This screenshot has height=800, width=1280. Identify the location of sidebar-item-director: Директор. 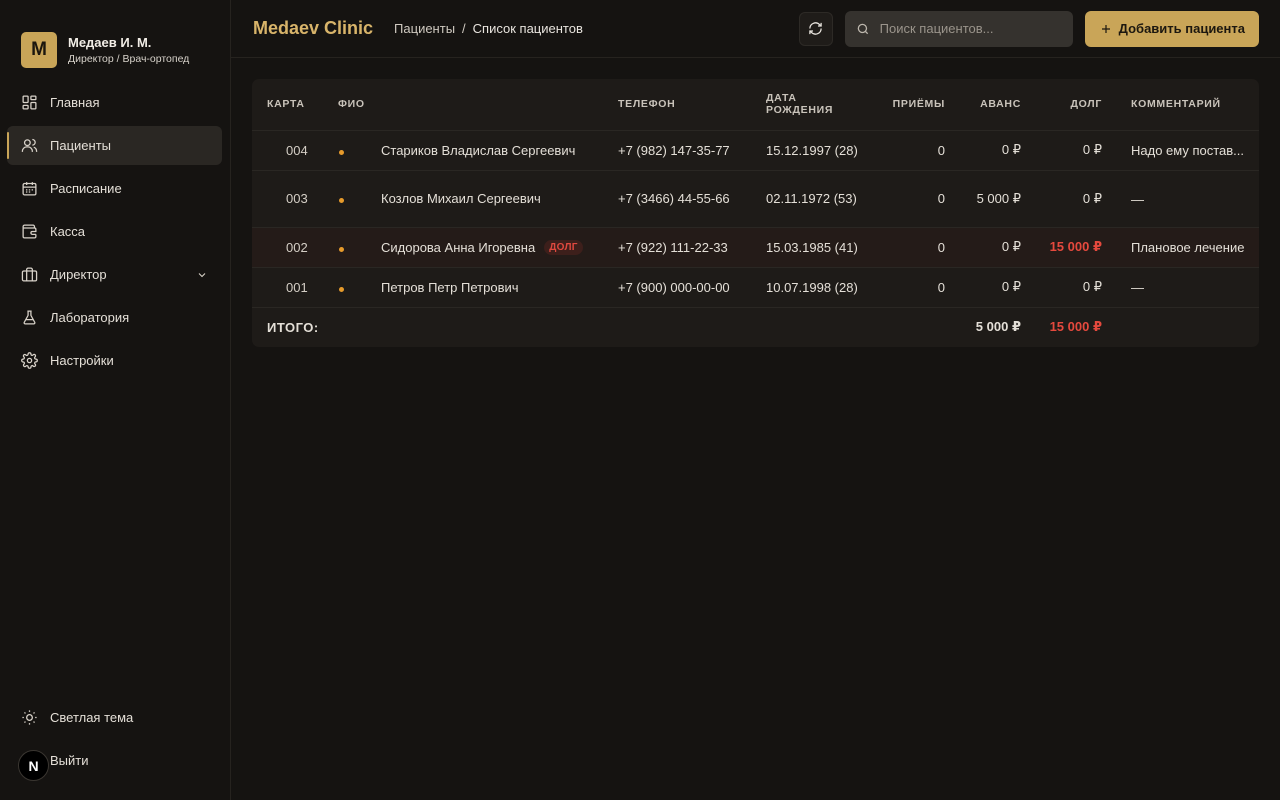
(114, 274).